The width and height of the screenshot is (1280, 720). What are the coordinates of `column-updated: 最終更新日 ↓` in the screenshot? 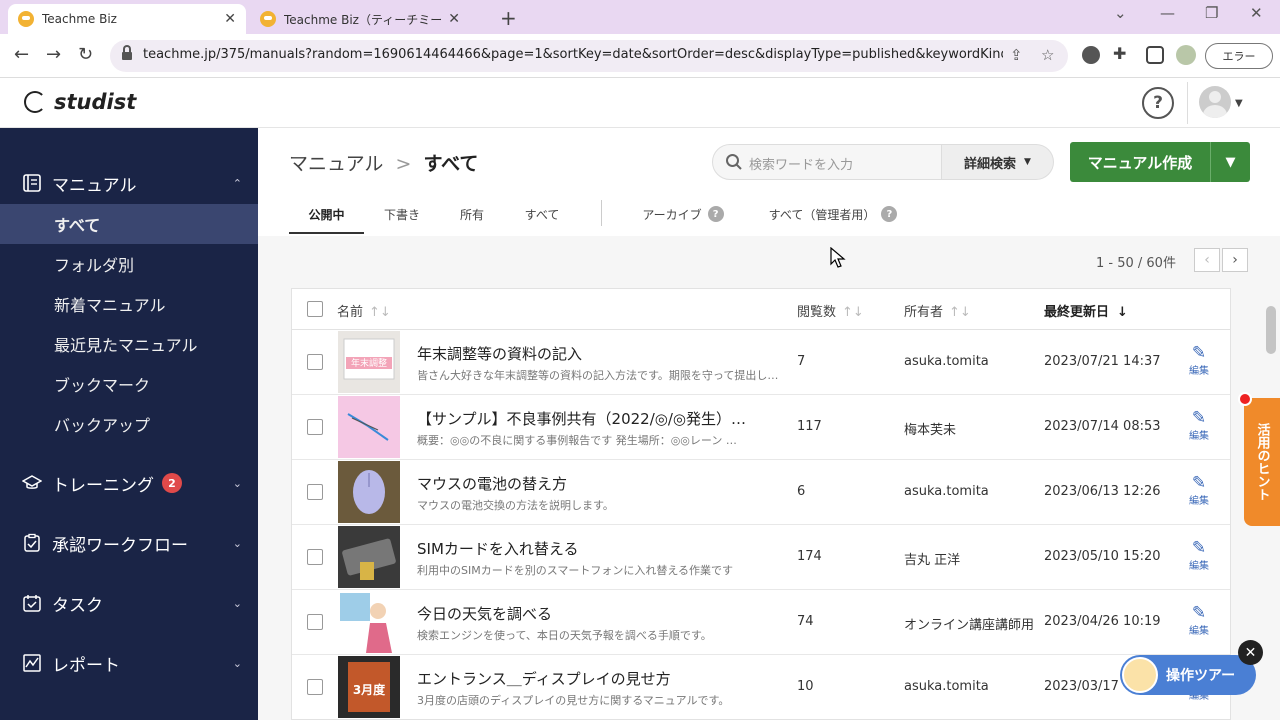 It's located at (1086, 310).